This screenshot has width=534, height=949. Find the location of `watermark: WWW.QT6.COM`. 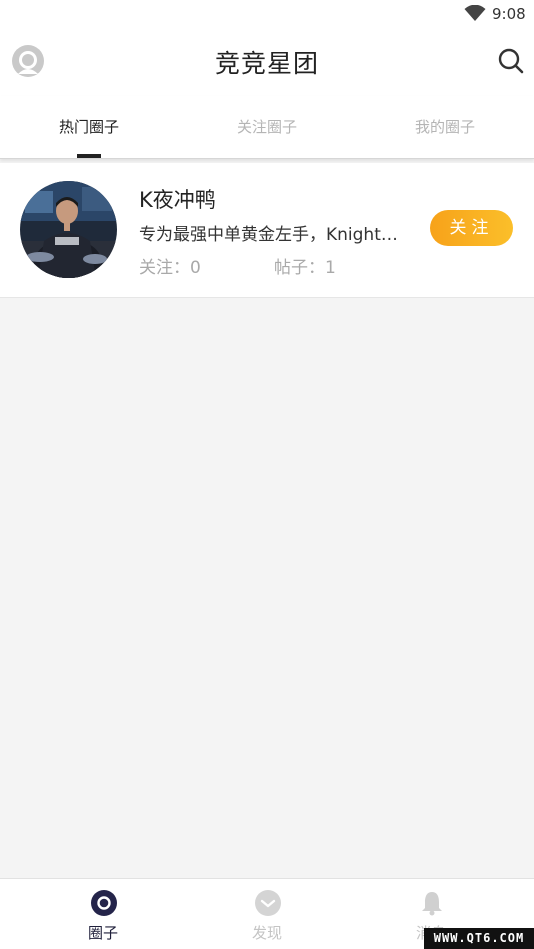

watermark: WWW.QT6.COM is located at coordinates (479, 938).